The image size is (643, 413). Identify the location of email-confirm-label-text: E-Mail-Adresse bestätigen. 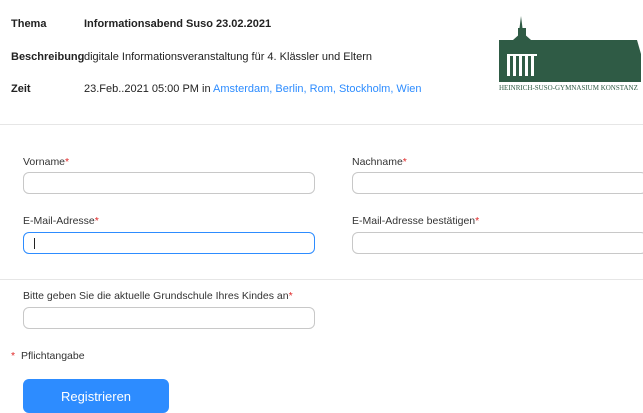
(414, 221).